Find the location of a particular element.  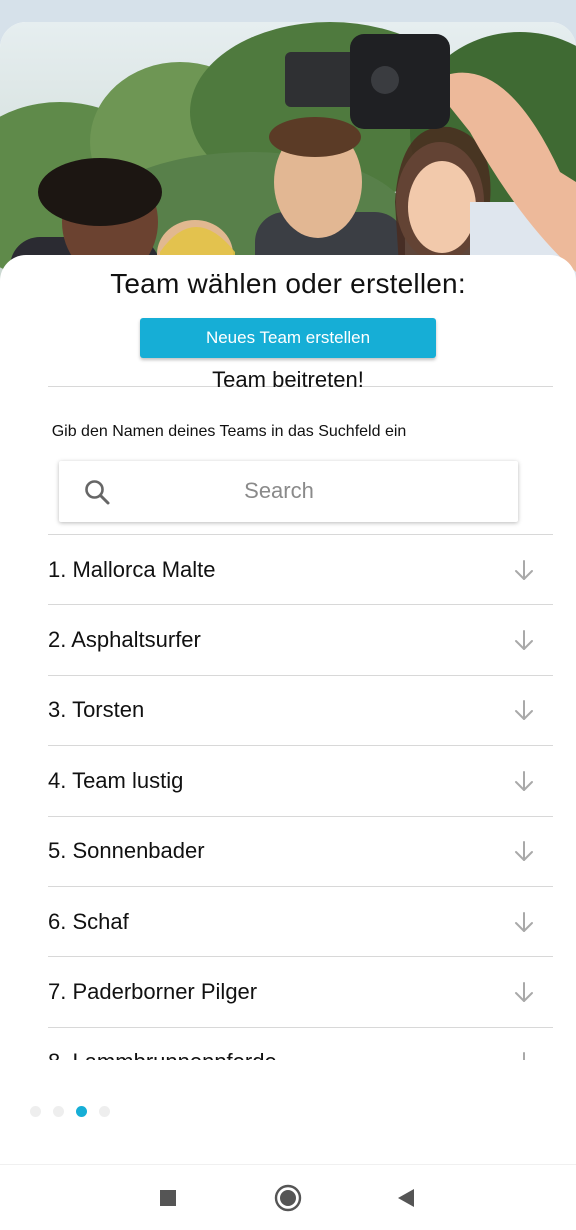

join-team-heading: Team beitreten! is located at coordinates (288, 379).